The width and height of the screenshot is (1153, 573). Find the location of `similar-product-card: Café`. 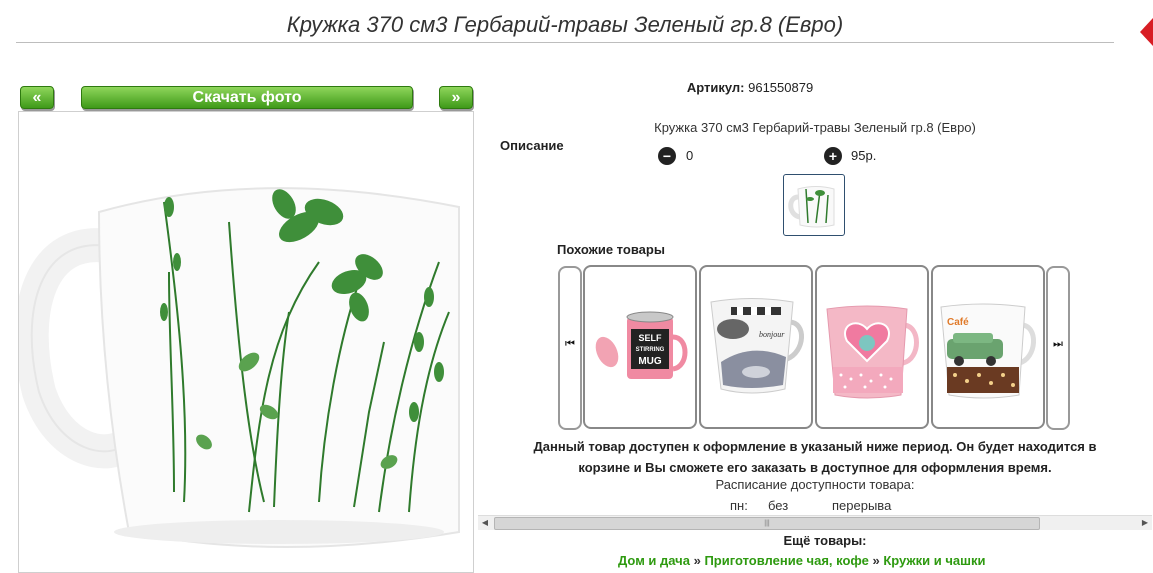

similar-product-card: Café is located at coordinates (988, 347).